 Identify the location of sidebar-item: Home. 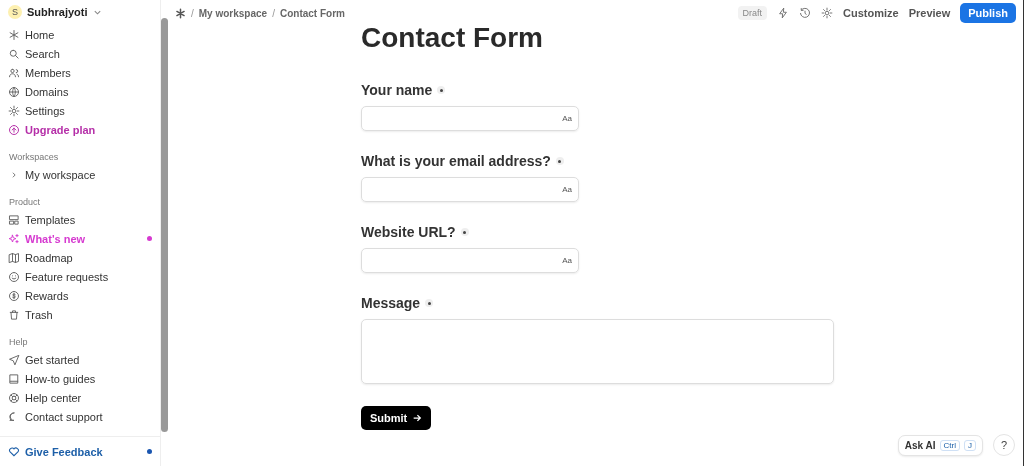
(84, 34).